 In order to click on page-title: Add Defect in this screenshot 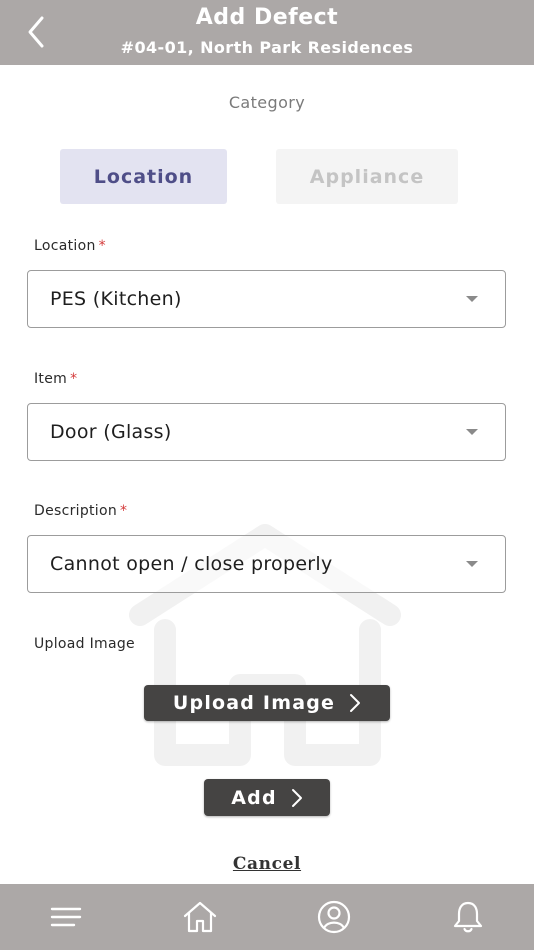, I will do `click(267, 17)`.